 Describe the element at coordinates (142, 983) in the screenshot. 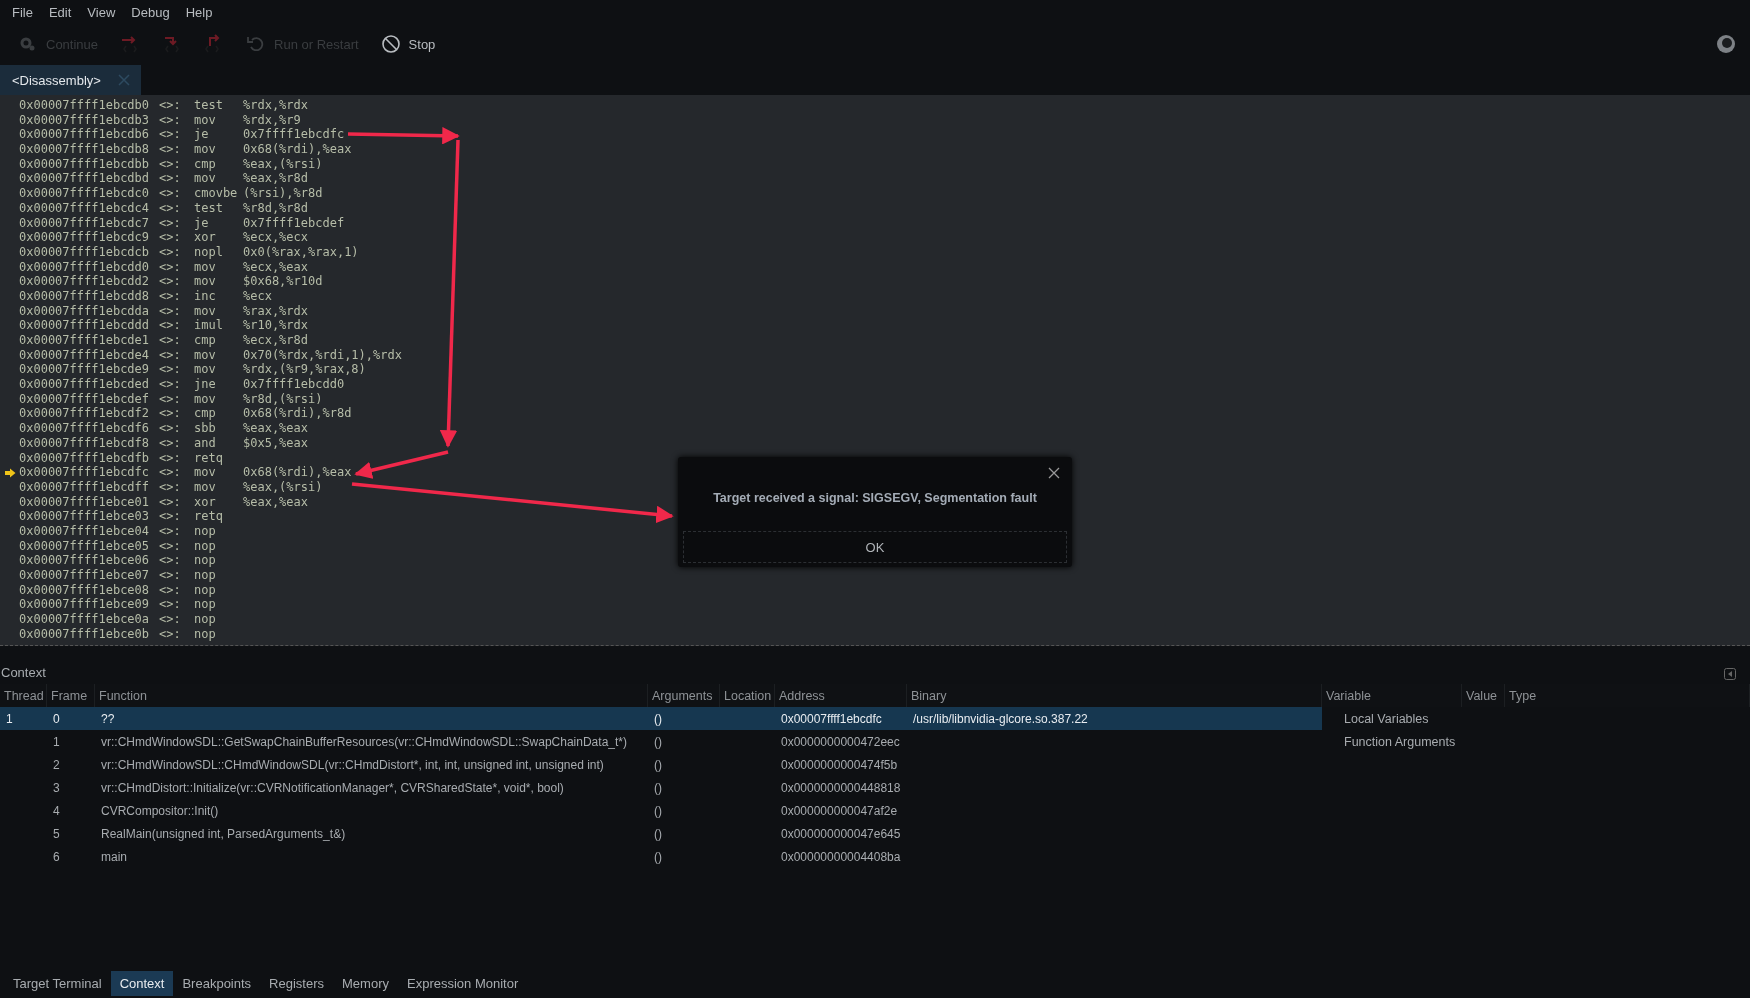

I see `panel-tab: Context` at that location.